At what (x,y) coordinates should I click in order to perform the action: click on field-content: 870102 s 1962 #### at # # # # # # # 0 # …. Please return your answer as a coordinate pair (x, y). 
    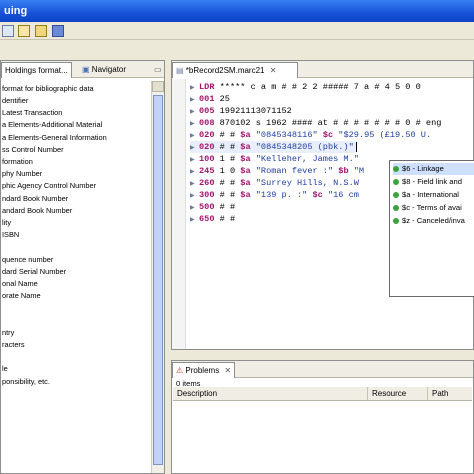
    Looking at the image, I should click on (328, 123).